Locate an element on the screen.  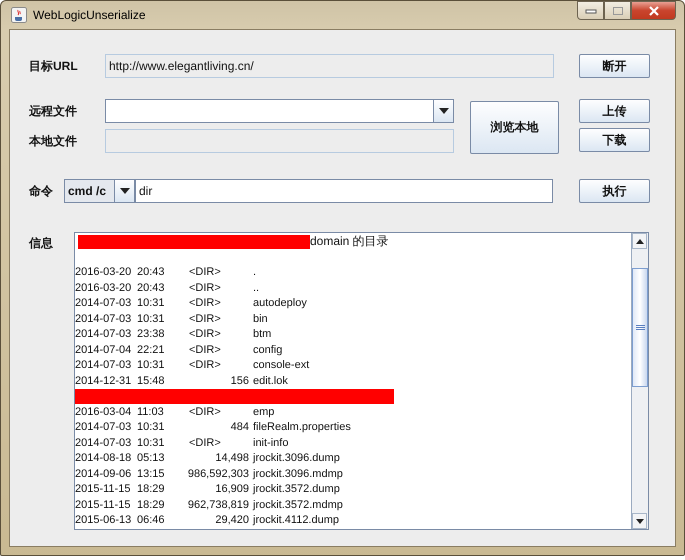
output-filename: .. is located at coordinates (256, 288).